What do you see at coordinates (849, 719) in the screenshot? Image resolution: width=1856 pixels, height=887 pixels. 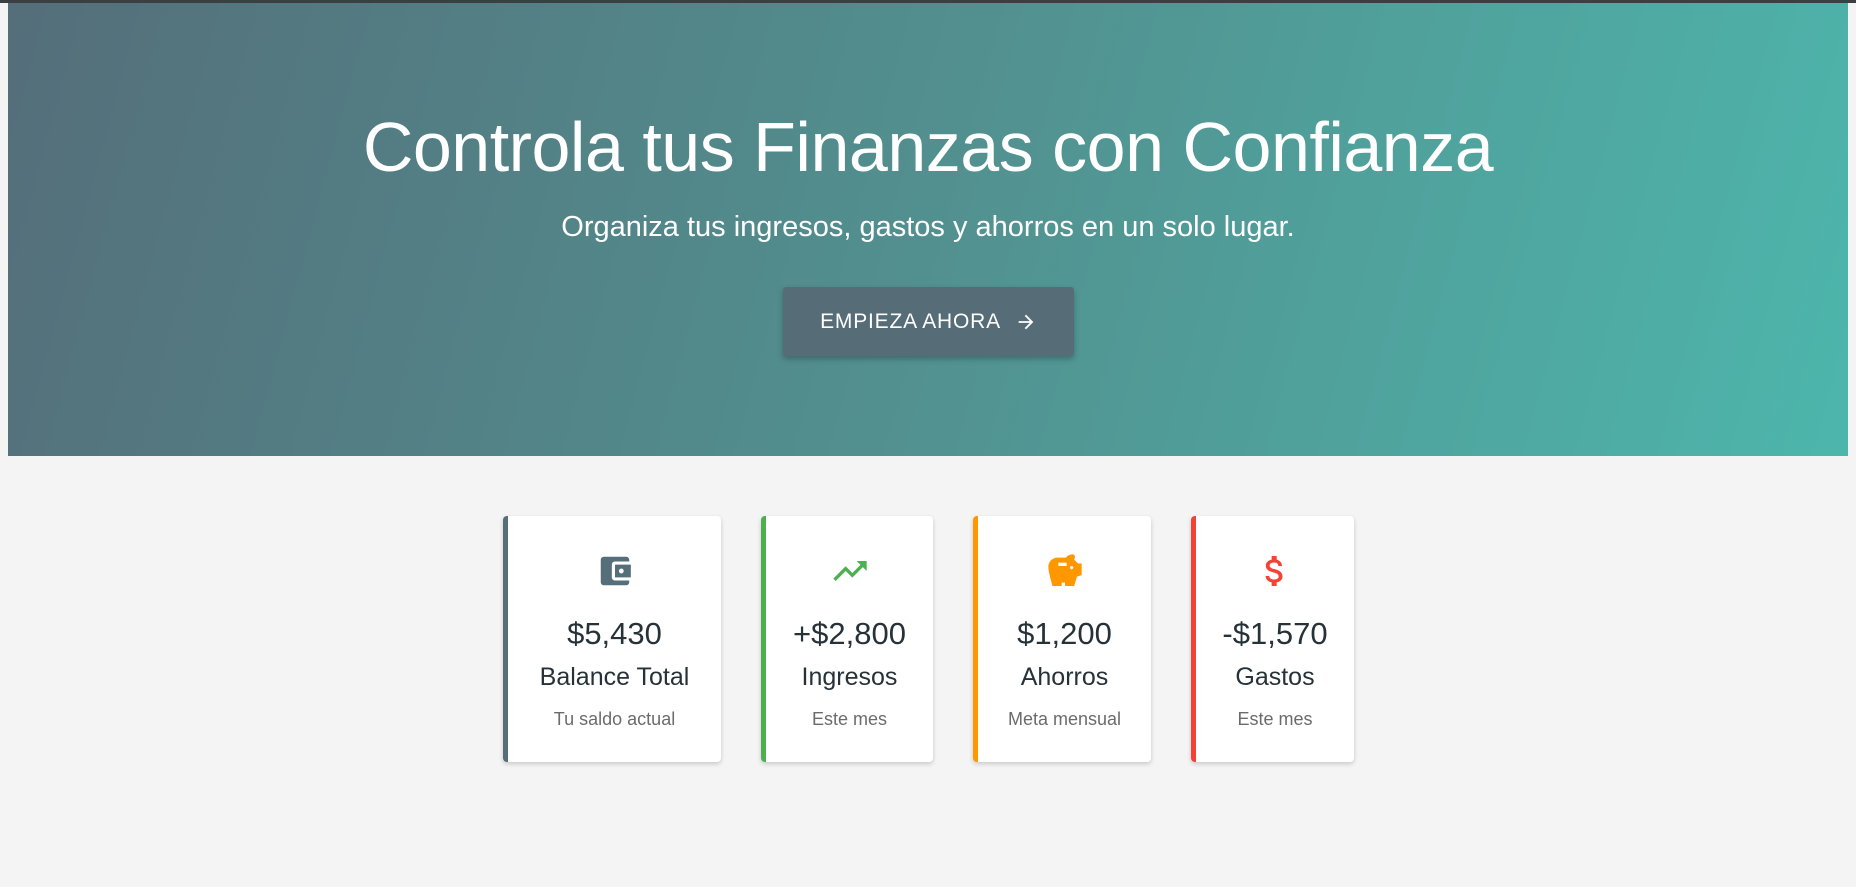 I see `income-caption: Este mes` at bounding box center [849, 719].